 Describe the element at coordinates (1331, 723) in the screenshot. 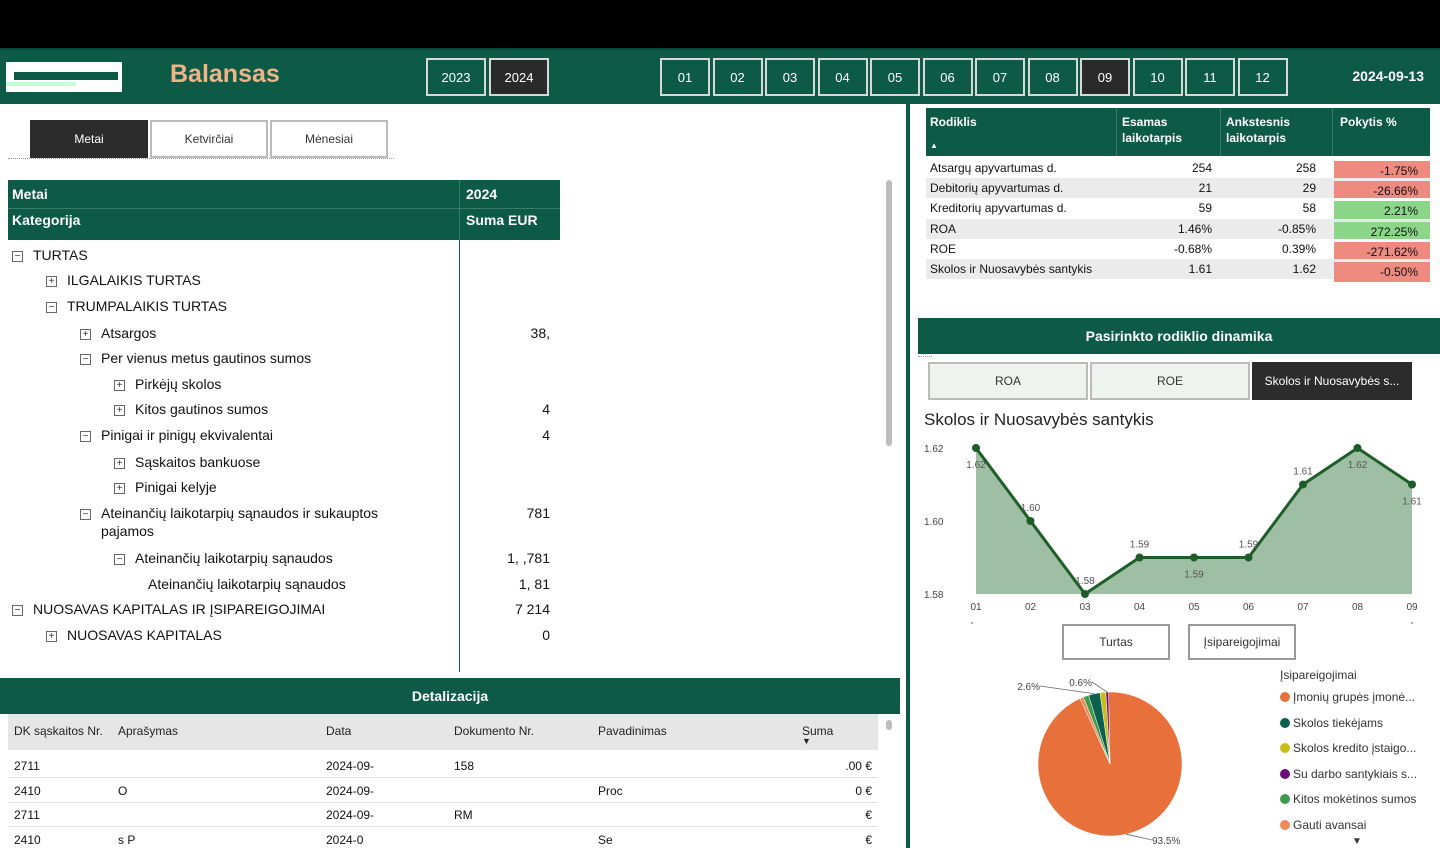

I see `legend-item: Skolos tiekėjams` at that location.